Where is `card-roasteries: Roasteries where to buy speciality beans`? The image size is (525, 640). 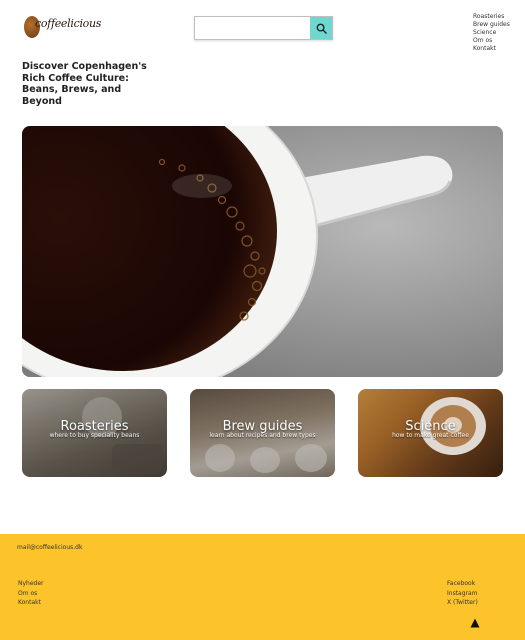 card-roasteries: Roasteries where to buy speciality beans is located at coordinates (94, 433).